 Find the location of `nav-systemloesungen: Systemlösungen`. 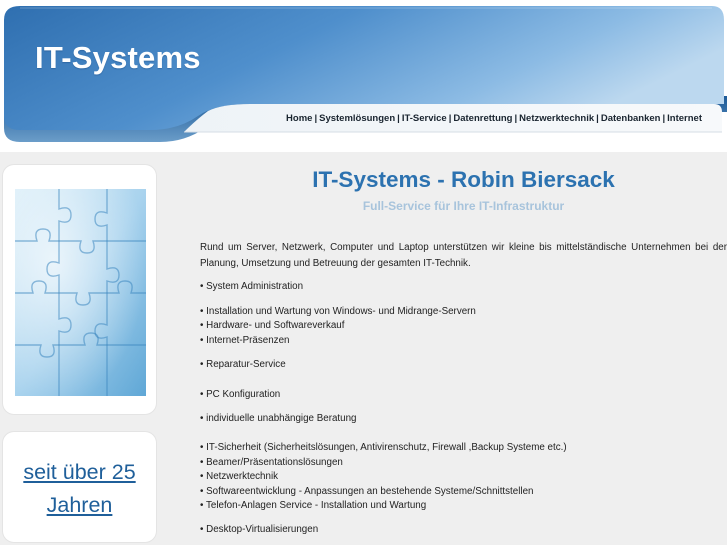

nav-systemloesungen: Systemlösungen is located at coordinates (357, 118).